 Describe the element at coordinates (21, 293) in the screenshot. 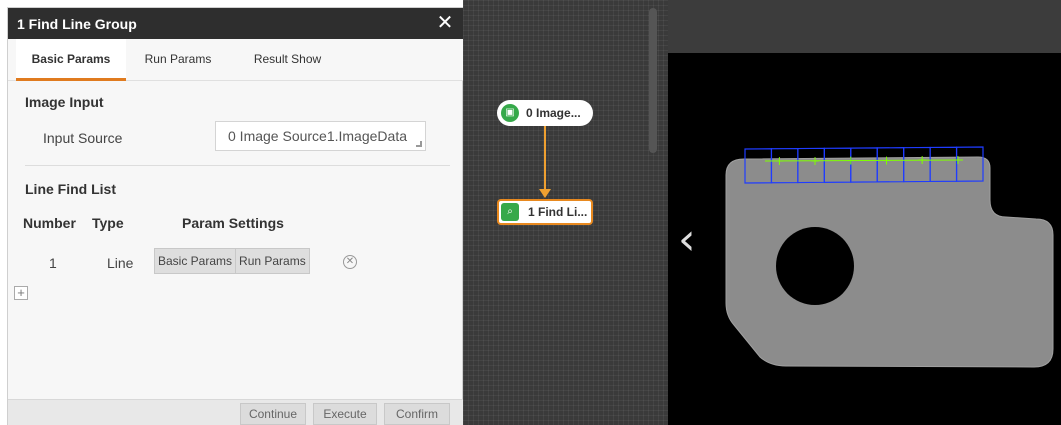

I see `add-row-icon: +` at that location.